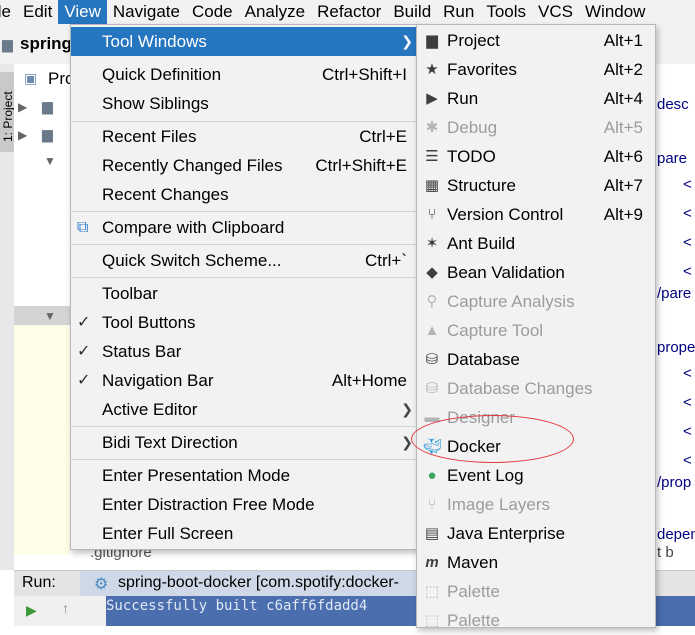 The width and height of the screenshot is (695, 635). Describe the element at coordinates (471, 156) in the screenshot. I see `menu-item-label: TODO` at that location.